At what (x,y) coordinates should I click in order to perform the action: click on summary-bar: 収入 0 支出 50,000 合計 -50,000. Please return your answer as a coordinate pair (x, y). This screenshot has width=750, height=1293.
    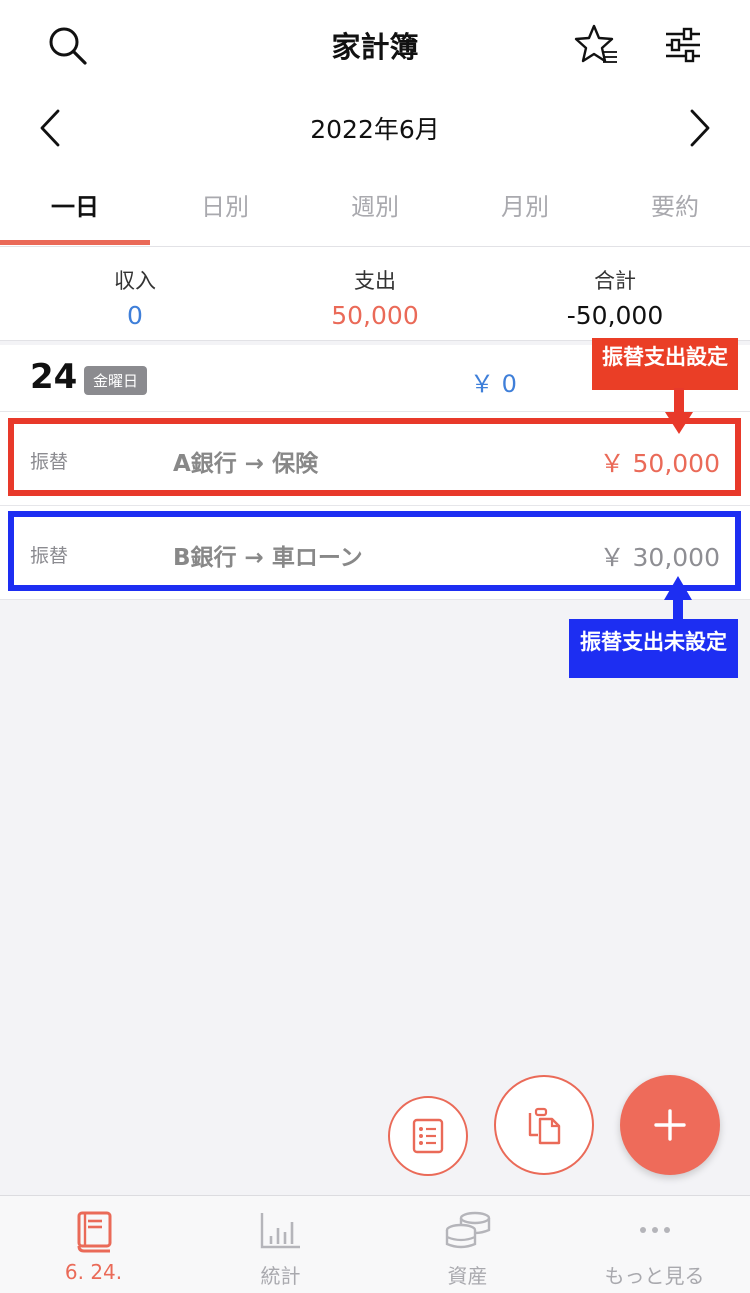
    Looking at the image, I should click on (375, 294).